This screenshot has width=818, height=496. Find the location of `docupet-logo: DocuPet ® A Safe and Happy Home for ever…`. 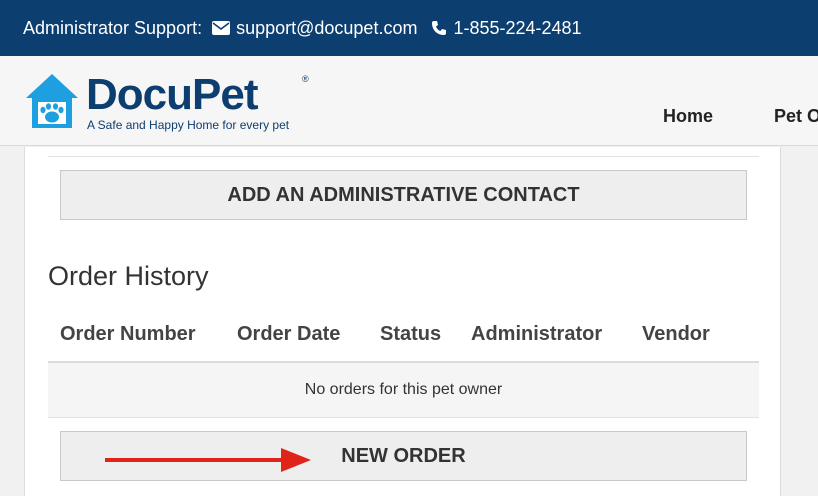

docupet-logo: DocuPet ® A Safe and Happy Home for ever… is located at coordinates (174, 102).